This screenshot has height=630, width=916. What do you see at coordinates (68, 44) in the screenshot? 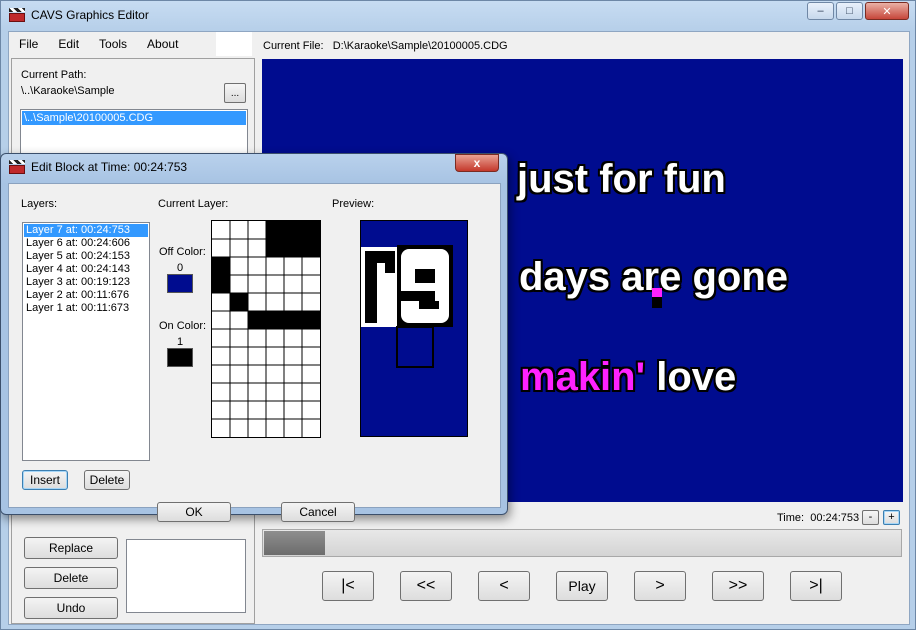
I see `menu-edit: Edit` at bounding box center [68, 44].